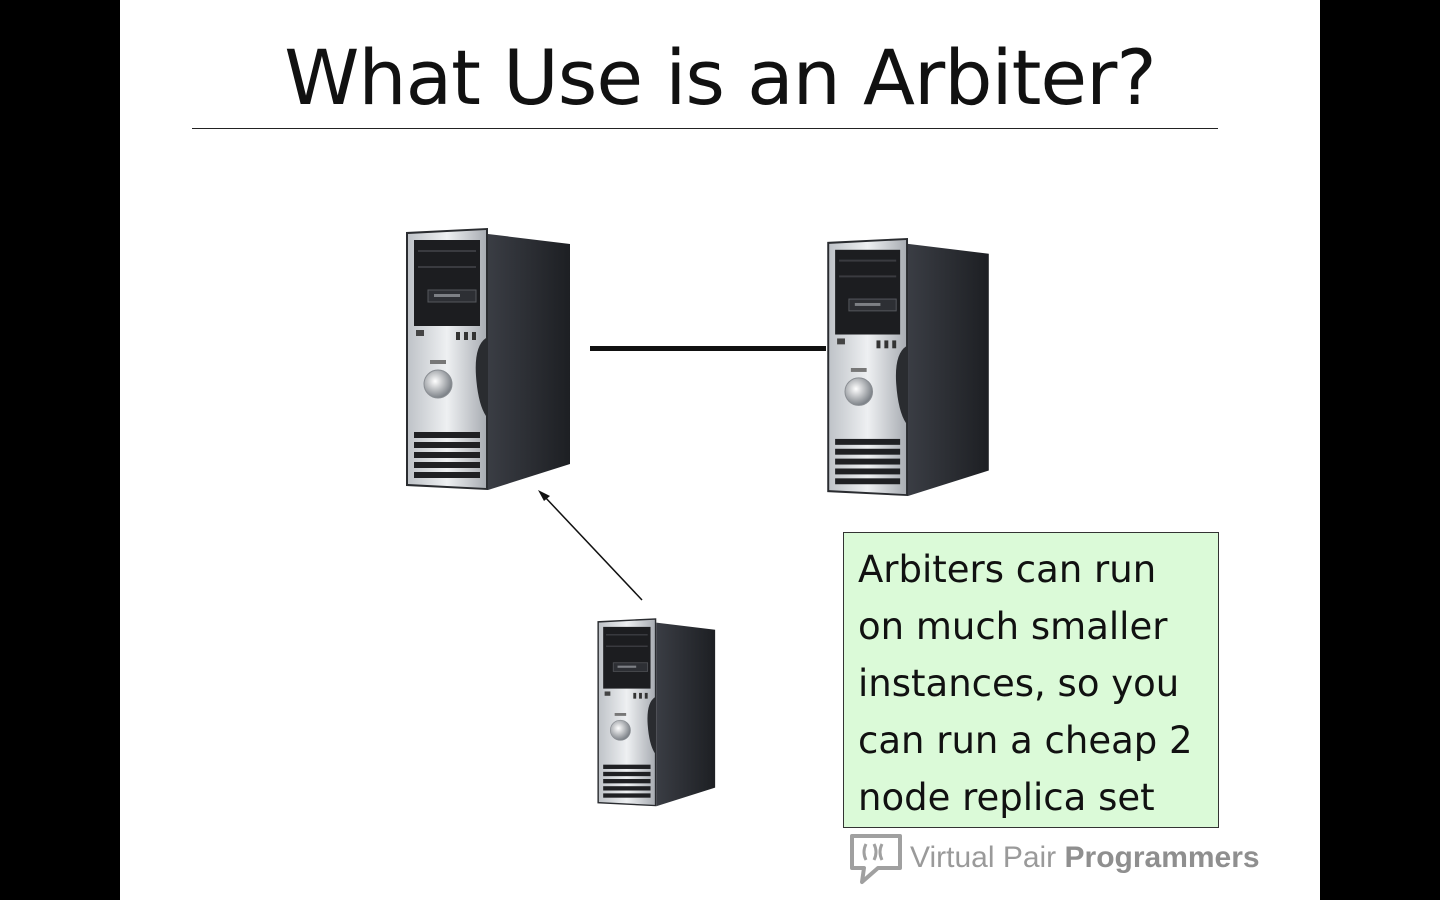  What do you see at coordinates (876, 859) in the screenshot?
I see `speech-bubble-logo-icon` at bounding box center [876, 859].